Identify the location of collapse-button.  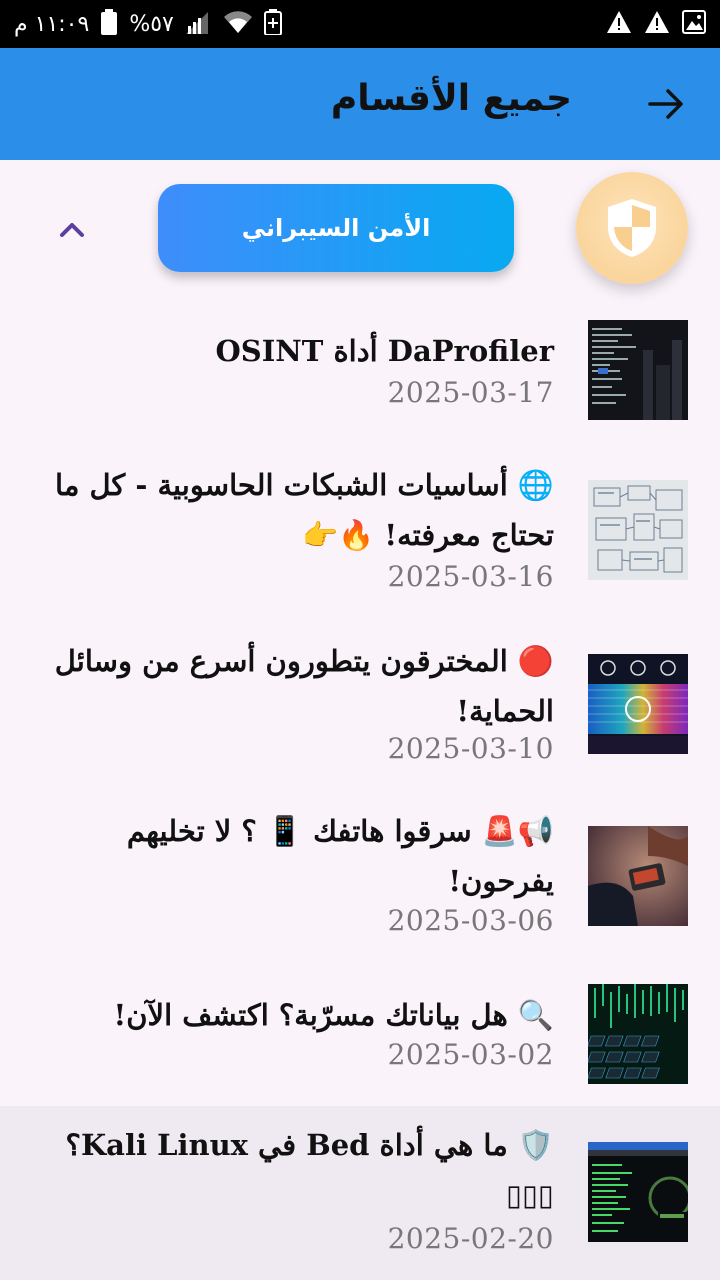
(72, 230).